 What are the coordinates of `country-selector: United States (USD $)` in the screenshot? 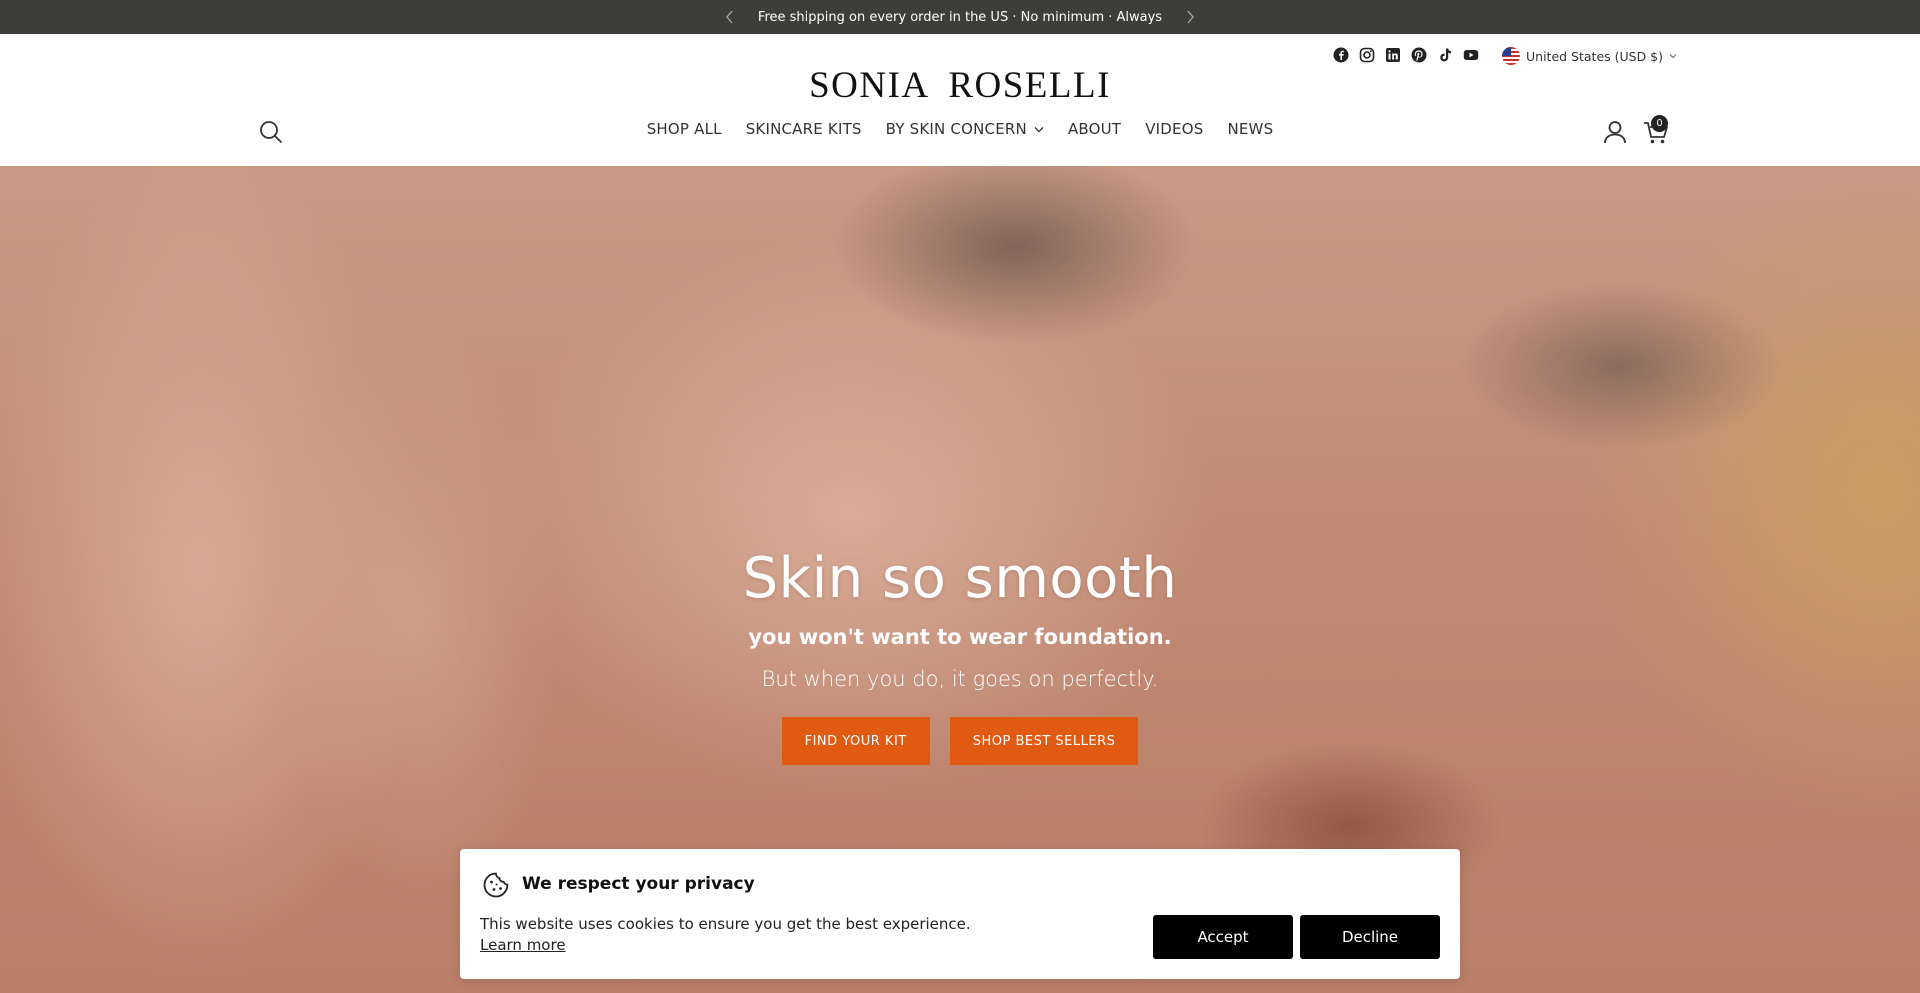 It's located at (1589, 56).